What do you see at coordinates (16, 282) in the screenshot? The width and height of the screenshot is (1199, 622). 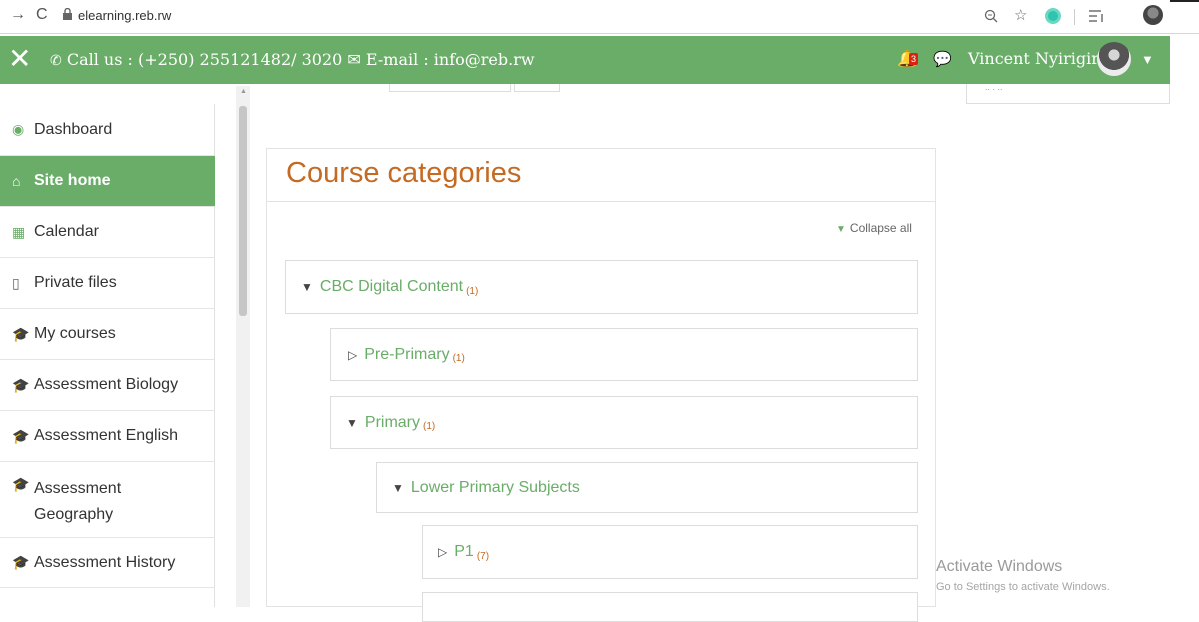 I see `file-icon: ▯` at bounding box center [16, 282].